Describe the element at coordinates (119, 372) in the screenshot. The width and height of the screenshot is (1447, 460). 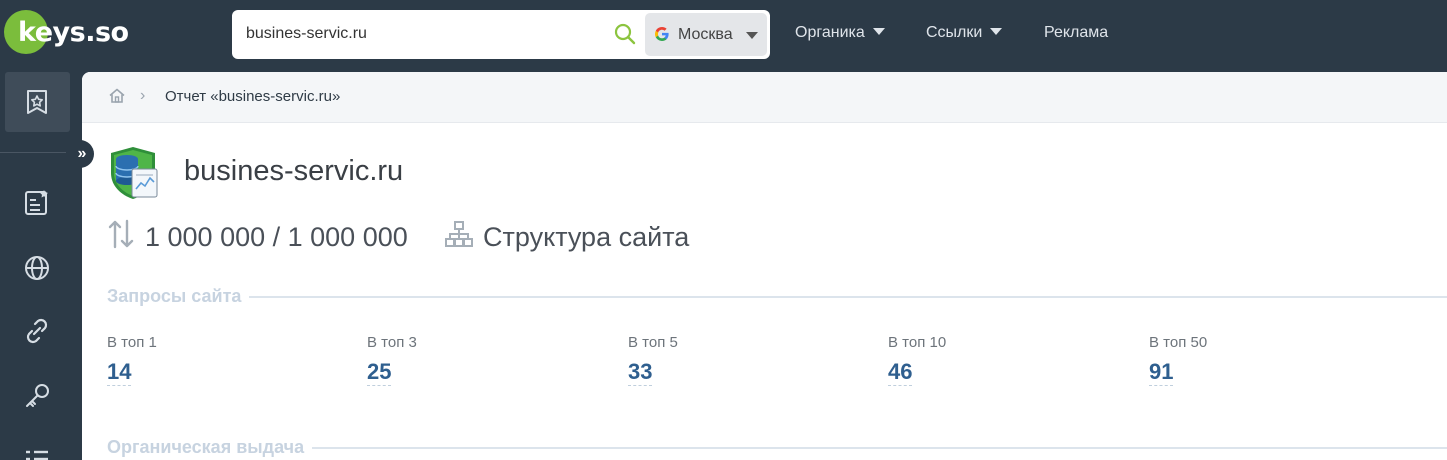
I see `stat-value: 14` at that location.